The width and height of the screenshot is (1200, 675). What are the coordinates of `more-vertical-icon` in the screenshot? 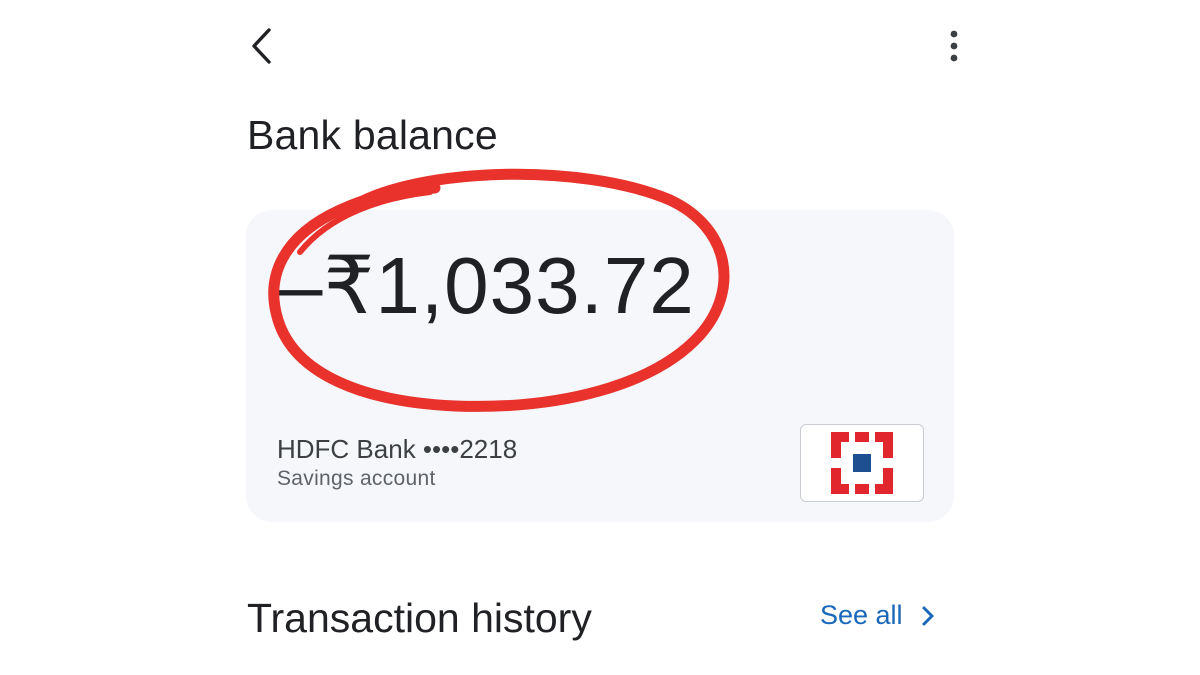 It's located at (954, 46).